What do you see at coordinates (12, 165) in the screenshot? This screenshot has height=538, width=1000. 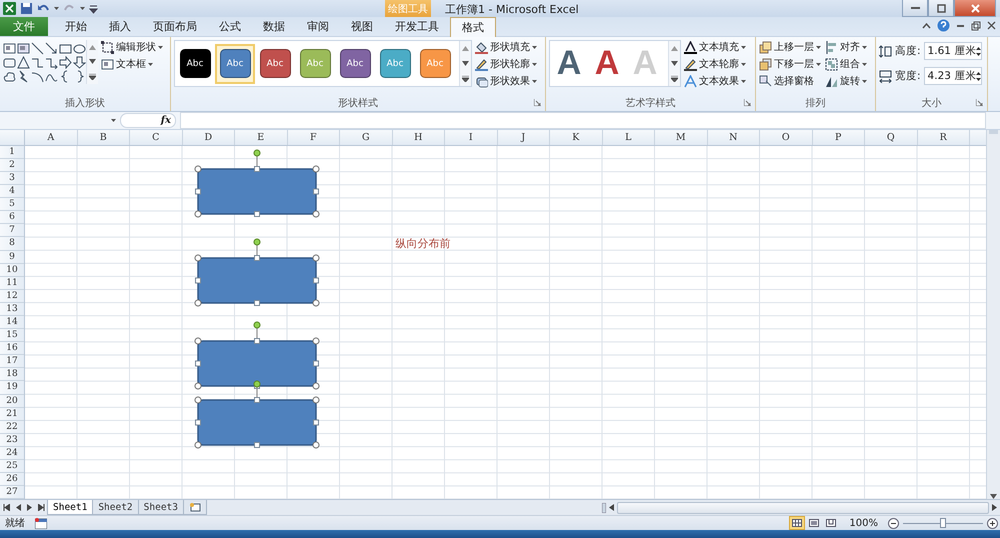 I see `row-header: 2` at bounding box center [12, 165].